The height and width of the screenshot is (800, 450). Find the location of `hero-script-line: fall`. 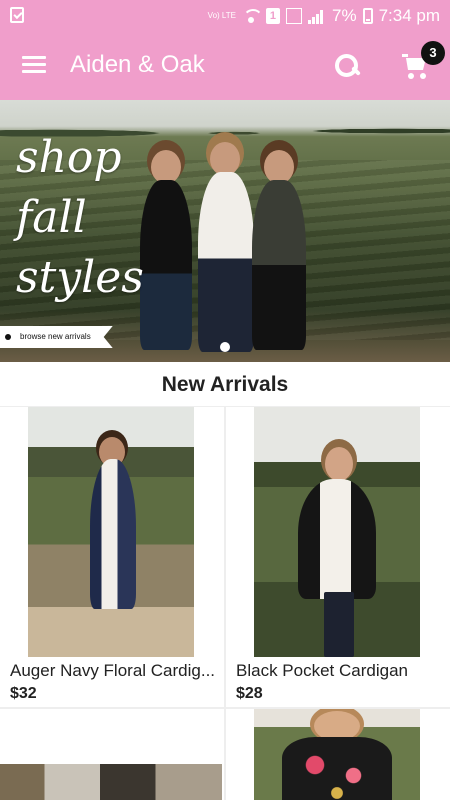

hero-script-line: fall is located at coordinates (51, 217).